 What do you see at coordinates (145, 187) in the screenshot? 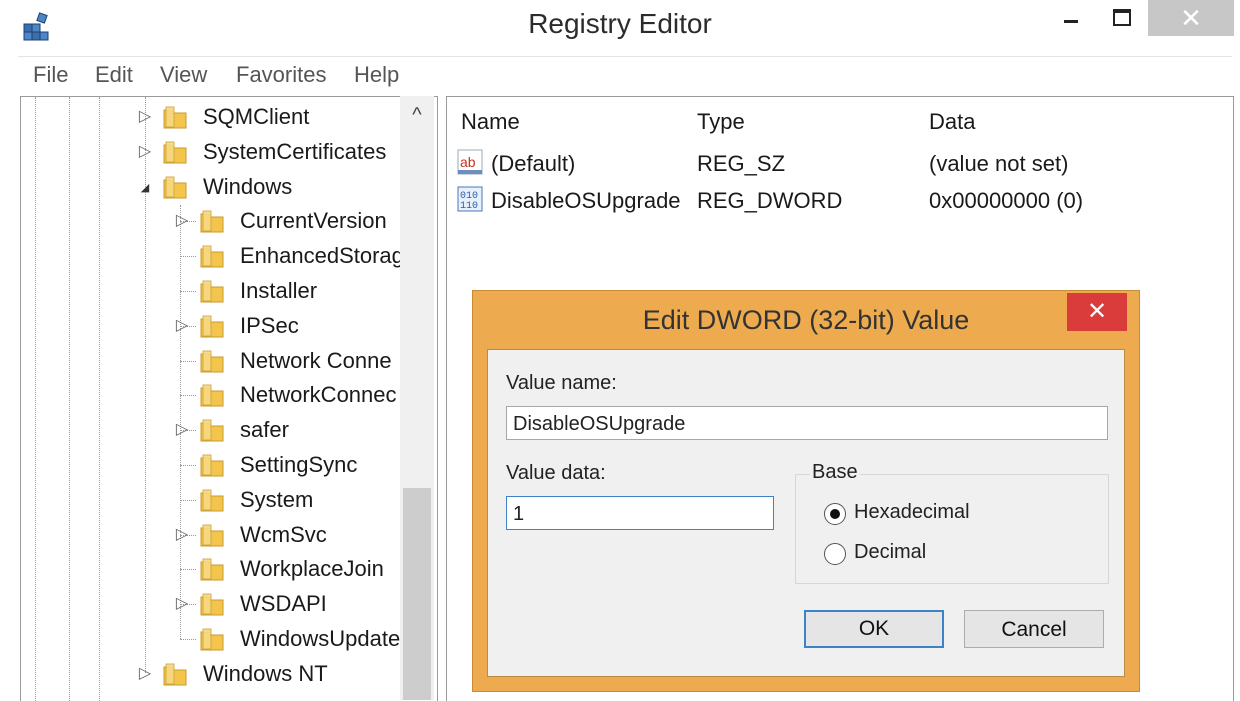
I see `collapse-arrow-icon: ◢` at bounding box center [145, 187].